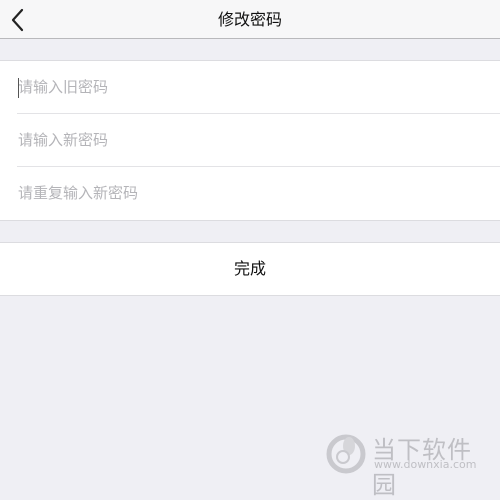 Image resolution: width=500 pixels, height=500 pixels. What do you see at coordinates (425, 464) in the screenshot?
I see `watermark-url: www.downxia.com` at bounding box center [425, 464].